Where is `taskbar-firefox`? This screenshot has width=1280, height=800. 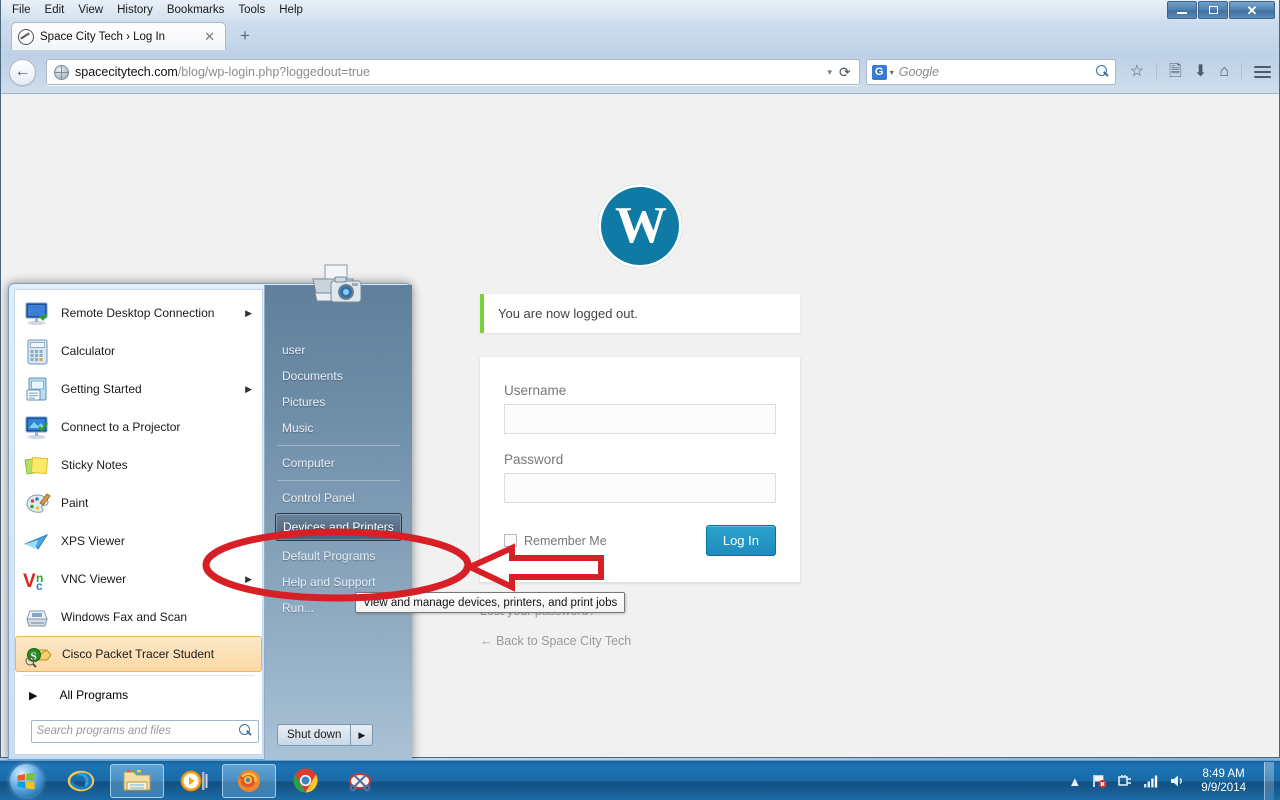
taskbar-firefox is located at coordinates (249, 780).